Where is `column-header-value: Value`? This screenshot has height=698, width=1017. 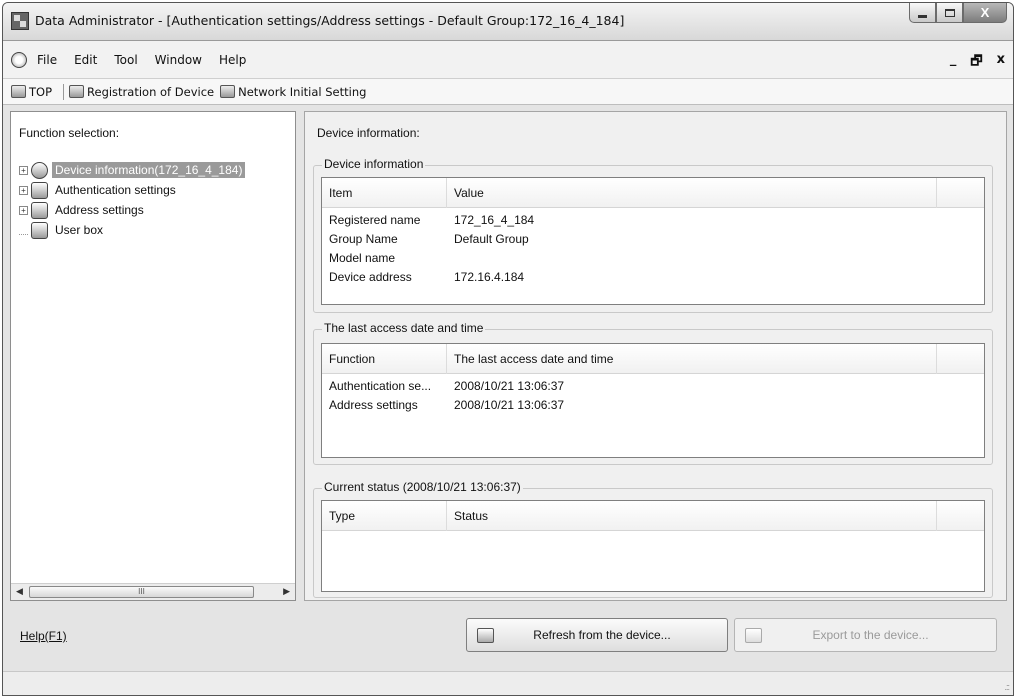
column-header-value: Value is located at coordinates (692, 193).